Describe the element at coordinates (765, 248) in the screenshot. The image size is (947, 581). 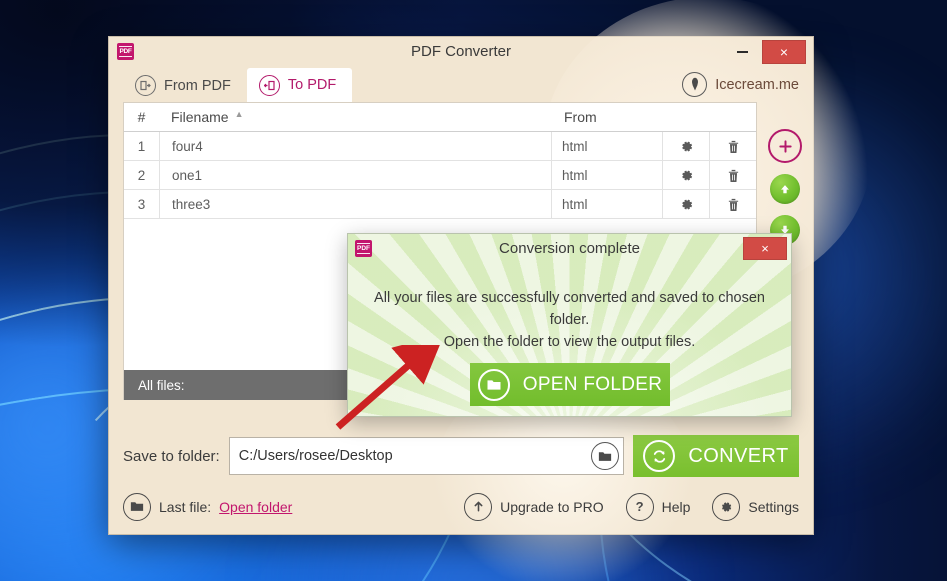
I see `dialog-close-button: ×` at that location.